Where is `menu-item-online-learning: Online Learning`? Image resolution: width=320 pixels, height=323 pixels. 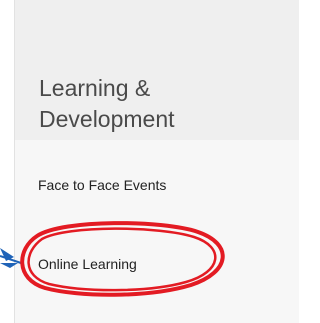
menu-item-online-learning: Online Learning is located at coordinates (87, 264).